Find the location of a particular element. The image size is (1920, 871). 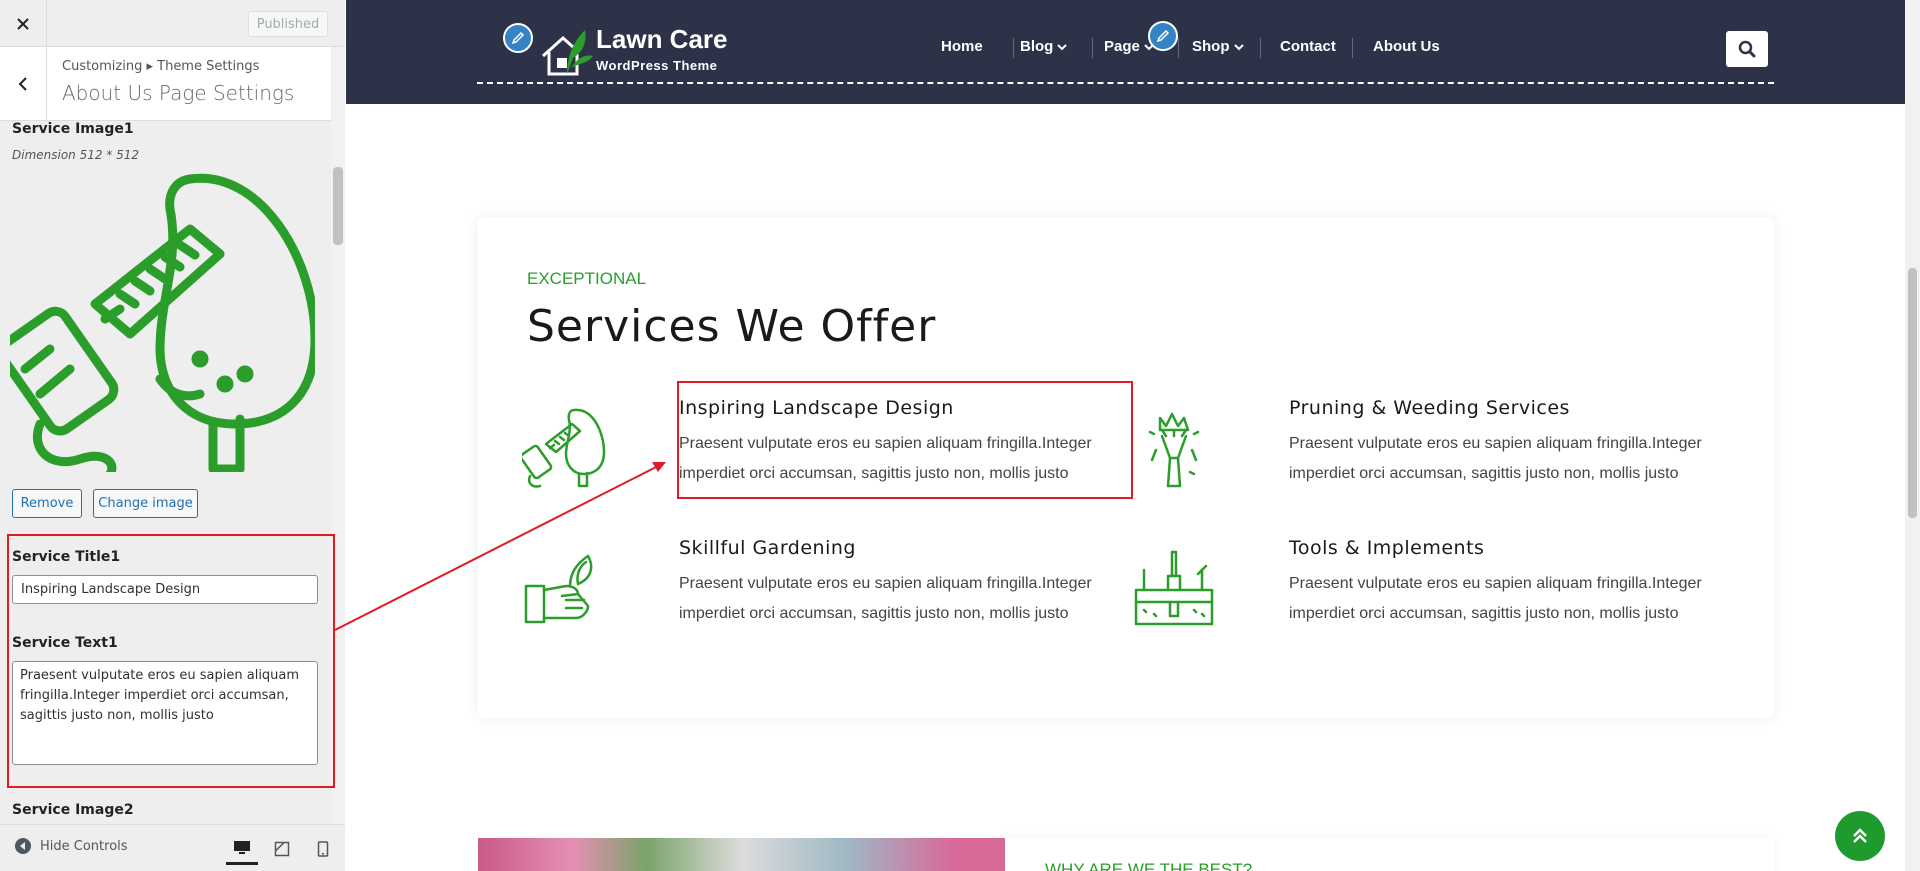

main-navigation: Home Blog Page Shop Contact About Us is located at coordinates (1133, 48).